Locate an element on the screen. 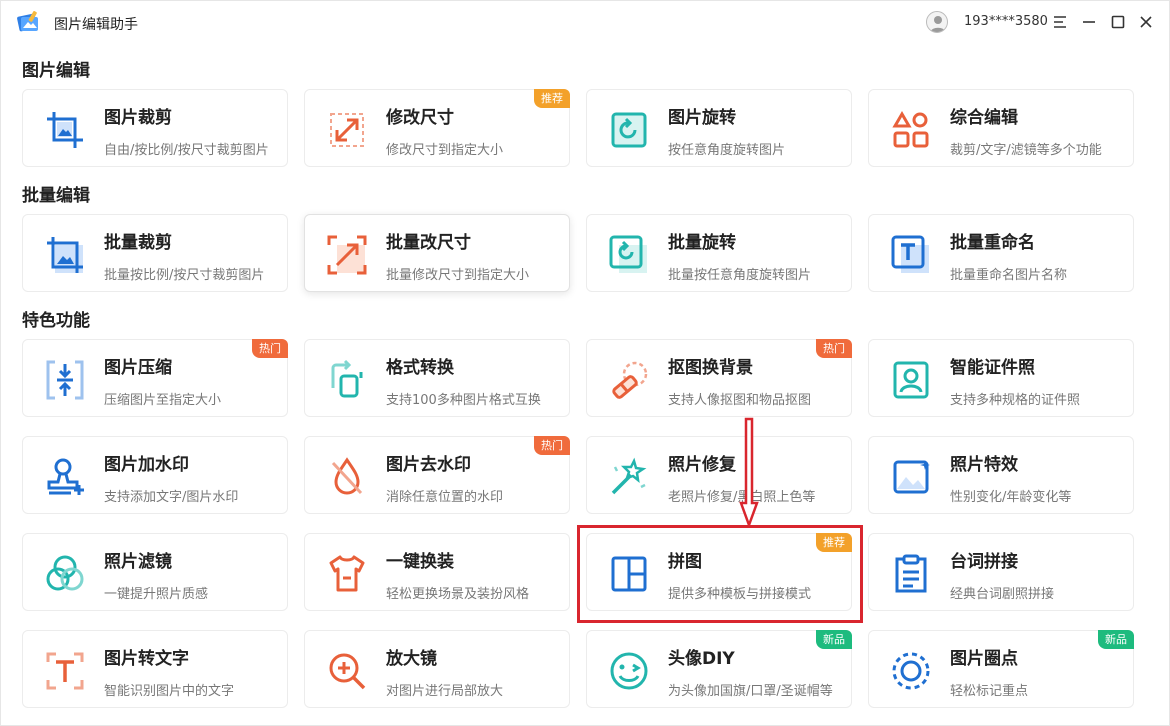 The image size is (1170, 726). card-repair: 照片修复 老照片修复/黑白照上色等 is located at coordinates (719, 475).